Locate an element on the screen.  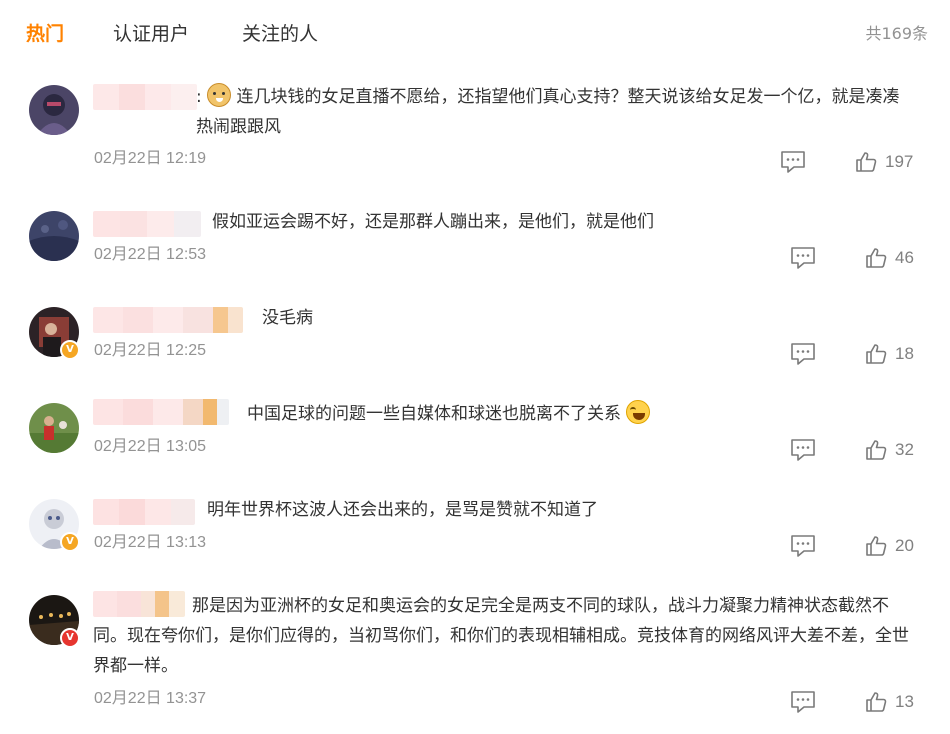
like-count: 32 is located at coordinates (904, 449).